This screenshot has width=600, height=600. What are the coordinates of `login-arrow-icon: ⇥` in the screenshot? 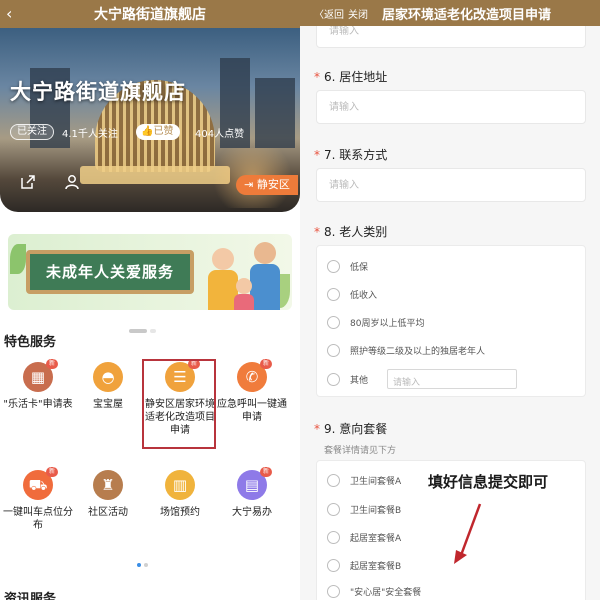 It's located at (250, 184).